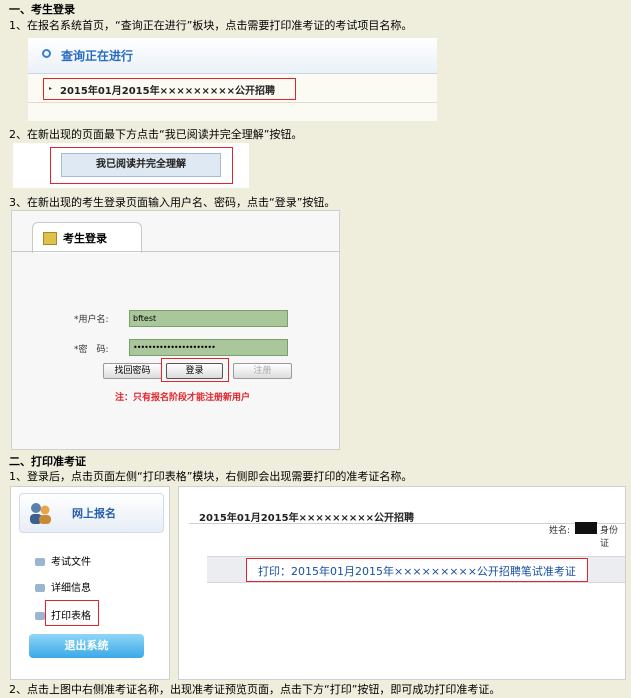 The image size is (631, 698). I want to click on section-2-title: 二、打印准考证, so click(47, 461).